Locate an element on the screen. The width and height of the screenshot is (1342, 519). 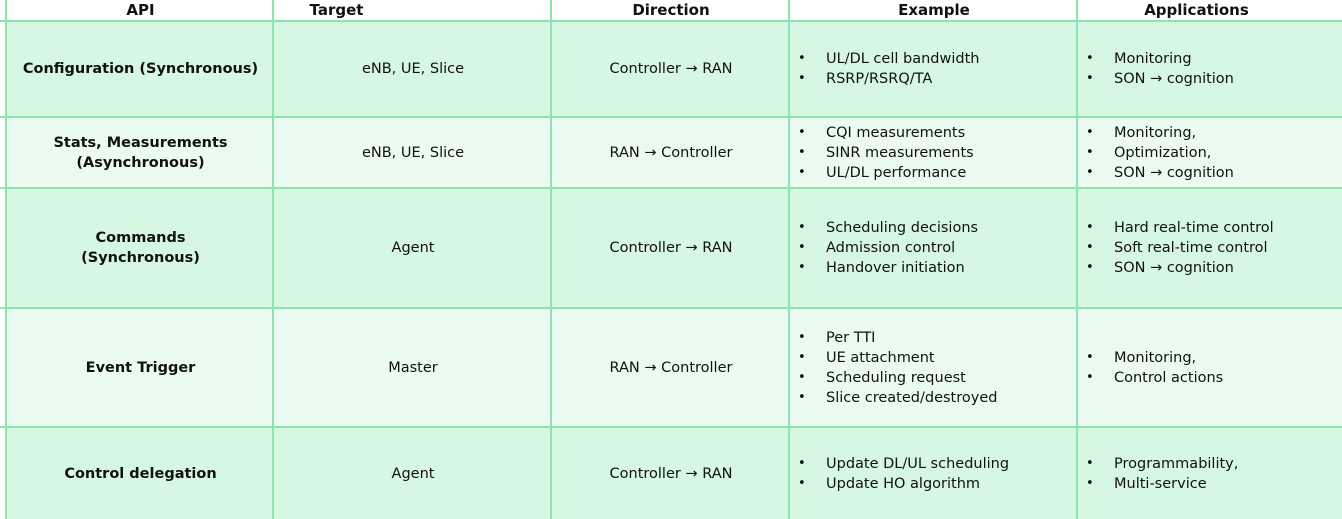
applications-cell: Programmability, Multi-service is located at coordinates (1210, 473).